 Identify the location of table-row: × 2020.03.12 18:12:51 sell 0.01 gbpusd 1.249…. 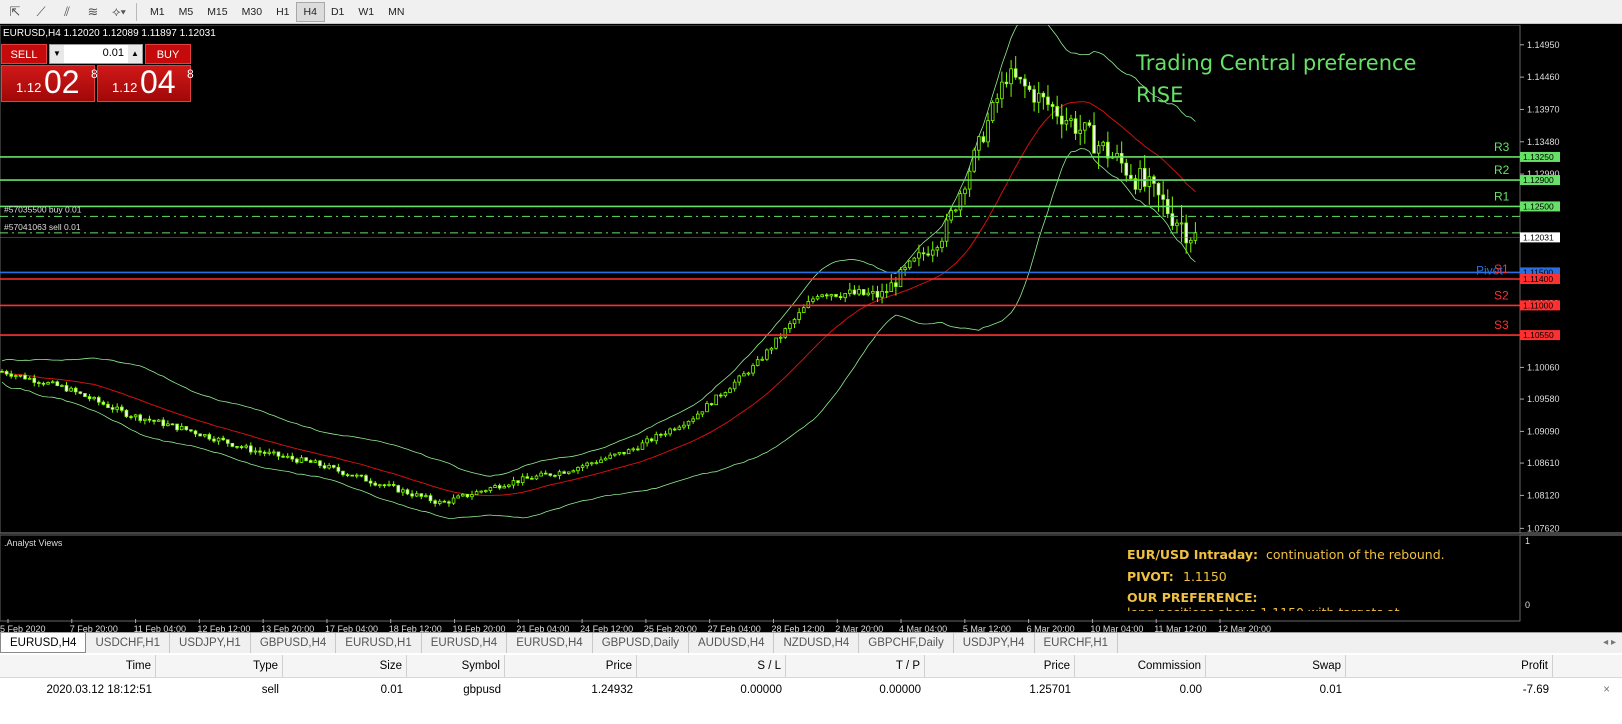
(811, 690).